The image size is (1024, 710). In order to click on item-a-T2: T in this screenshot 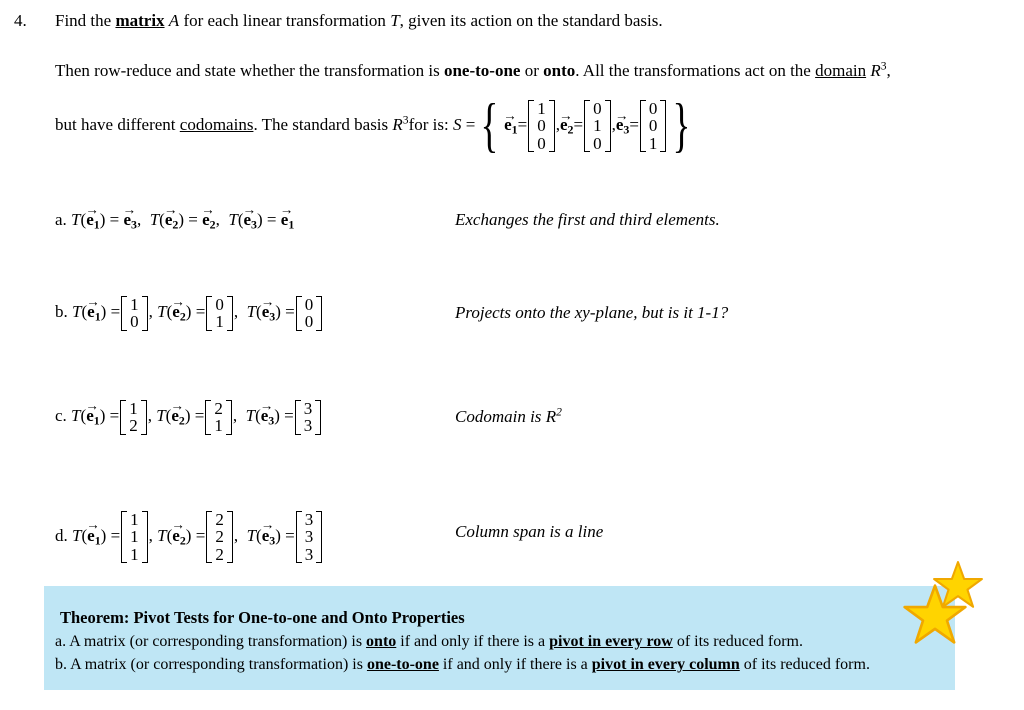, I will do `click(154, 219)`.